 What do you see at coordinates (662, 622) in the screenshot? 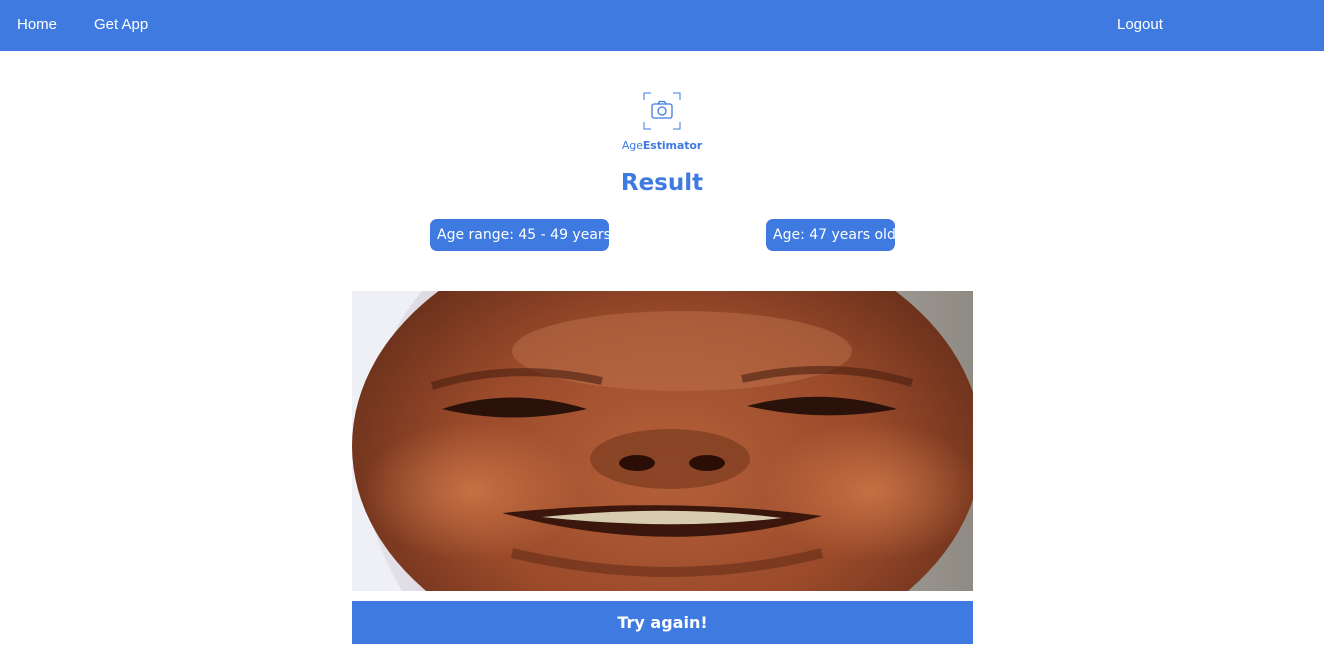
I see `try-again-button: Try again!` at bounding box center [662, 622].